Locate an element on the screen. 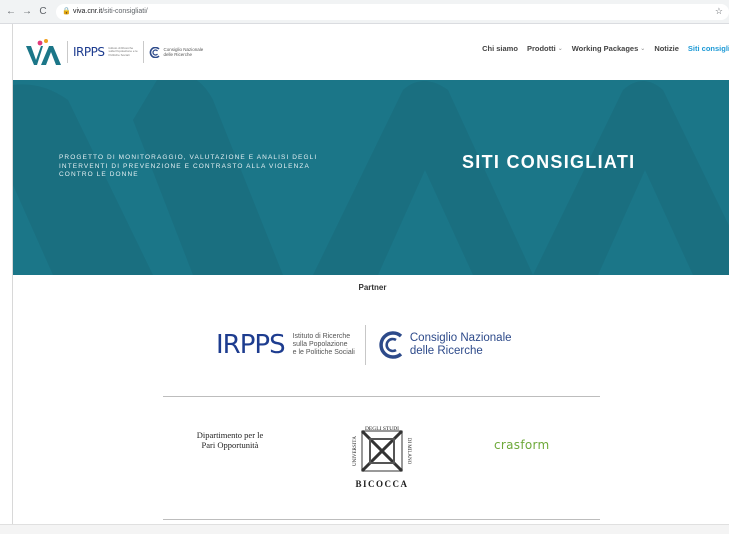  svg-text: DI MILANO is located at coordinates (408, 451).